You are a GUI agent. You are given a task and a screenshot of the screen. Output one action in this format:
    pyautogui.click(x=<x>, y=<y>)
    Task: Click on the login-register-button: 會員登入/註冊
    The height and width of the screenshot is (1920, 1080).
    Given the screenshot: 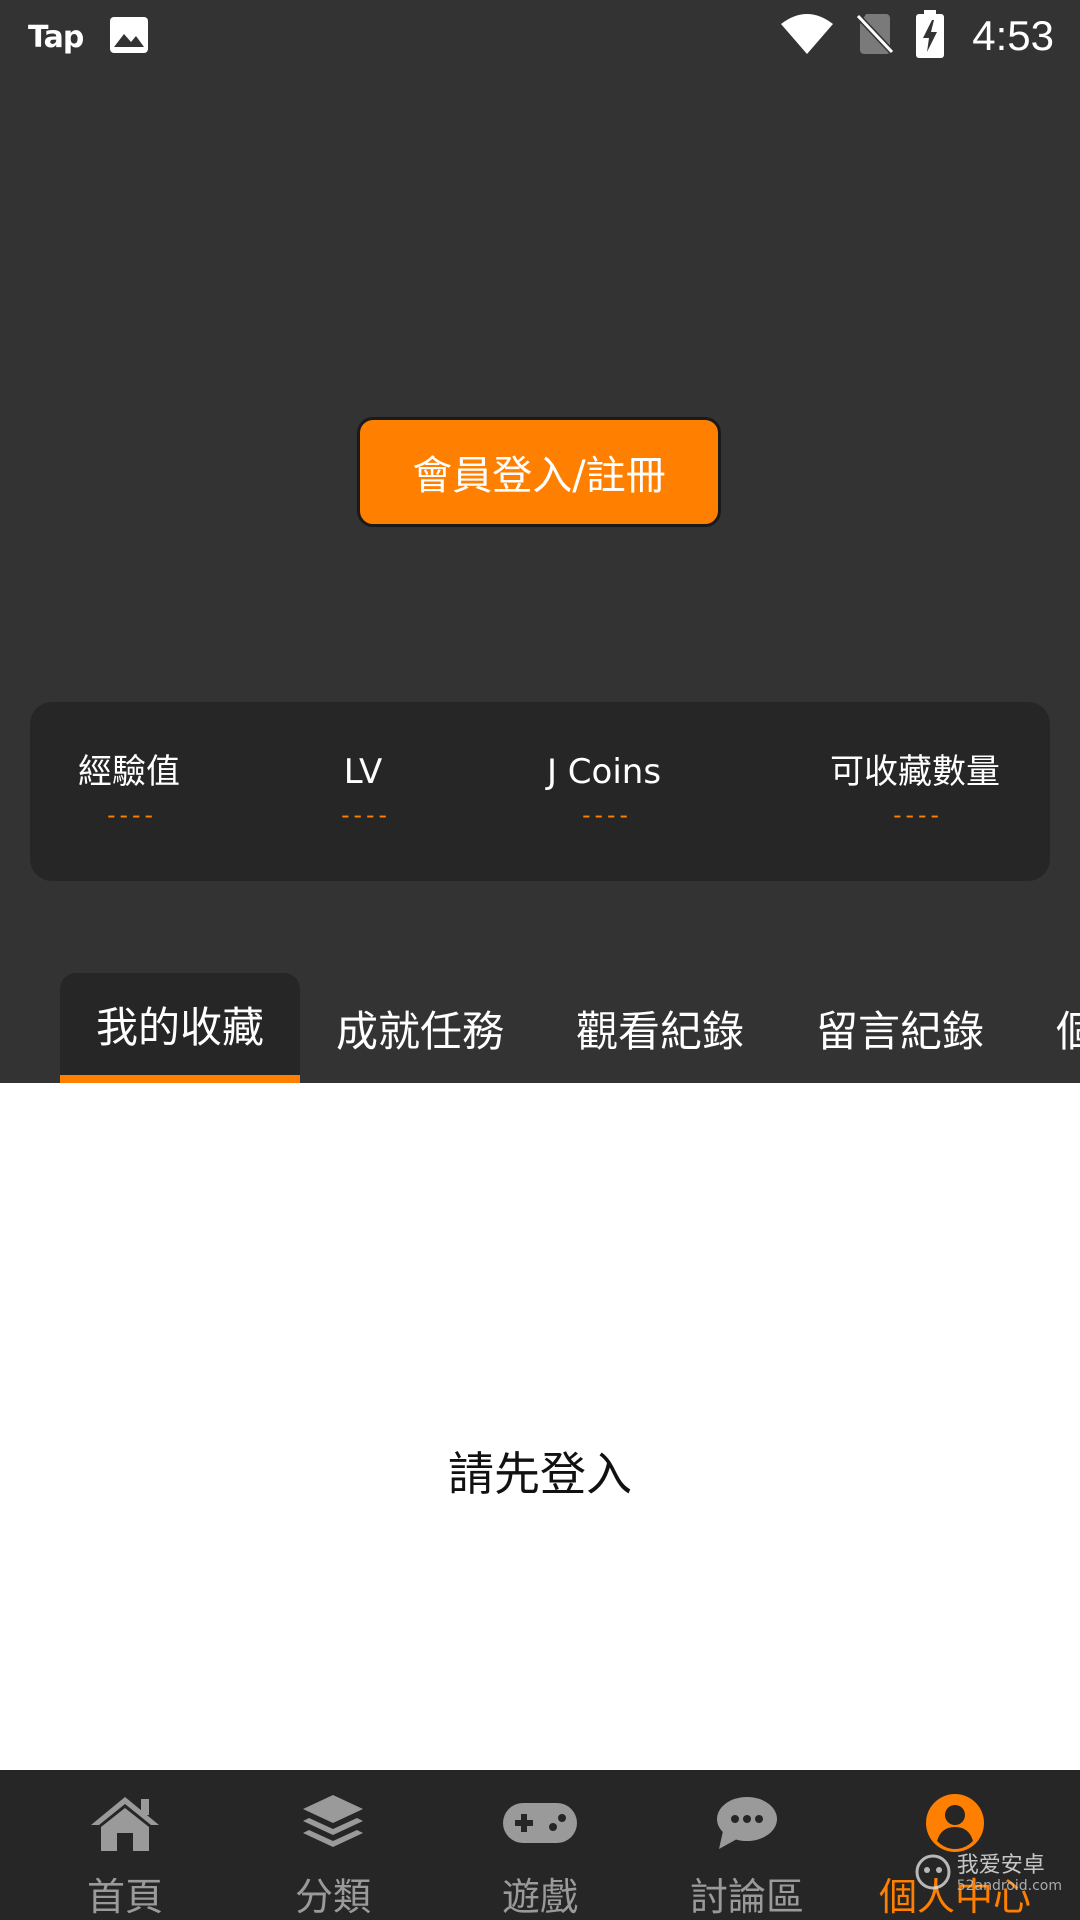 What is the action you would take?
    pyautogui.click(x=539, y=472)
    